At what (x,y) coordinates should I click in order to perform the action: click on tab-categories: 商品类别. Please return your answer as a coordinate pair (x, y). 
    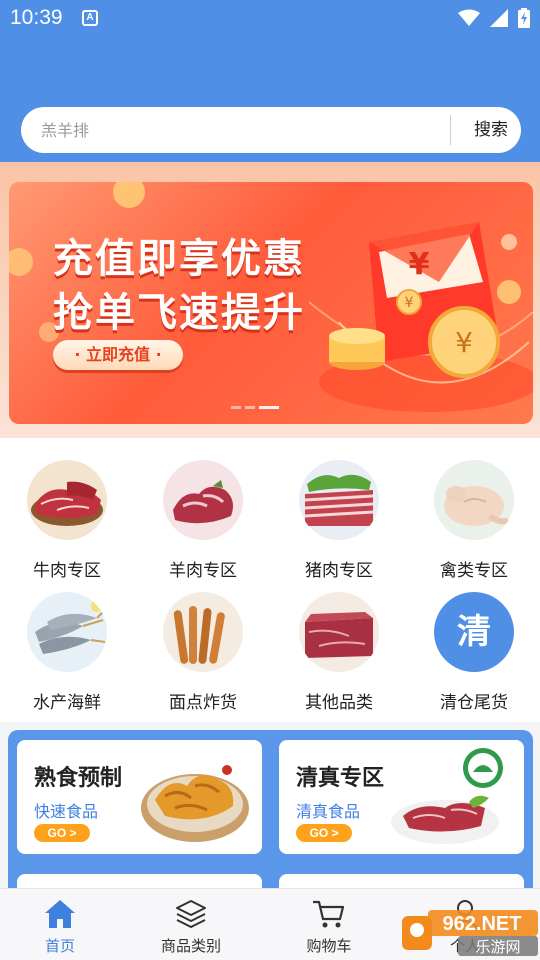
    Looking at the image, I should click on (191, 924).